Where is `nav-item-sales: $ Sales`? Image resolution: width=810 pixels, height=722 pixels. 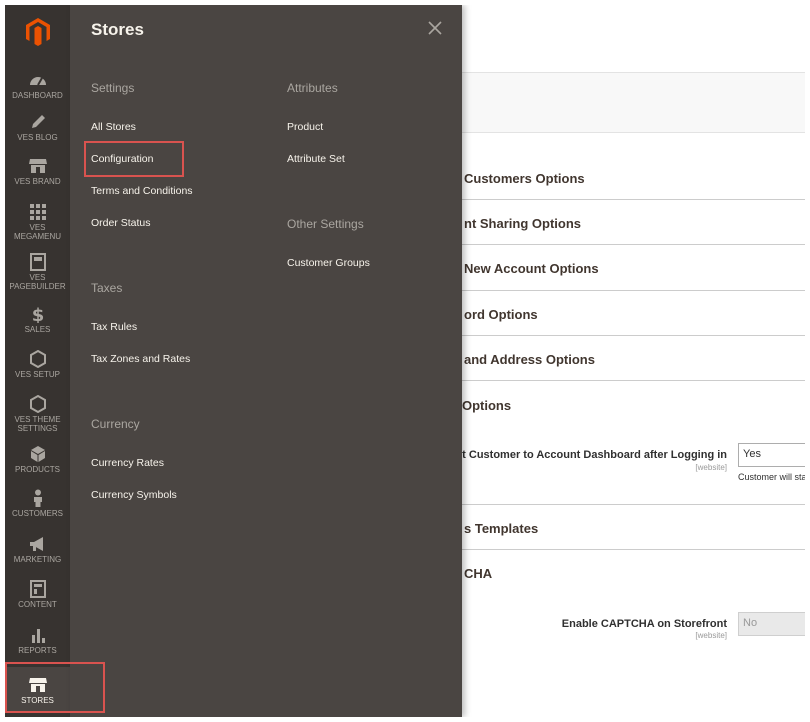
nav-item-sales: $ Sales is located at coordinates (37, 320).